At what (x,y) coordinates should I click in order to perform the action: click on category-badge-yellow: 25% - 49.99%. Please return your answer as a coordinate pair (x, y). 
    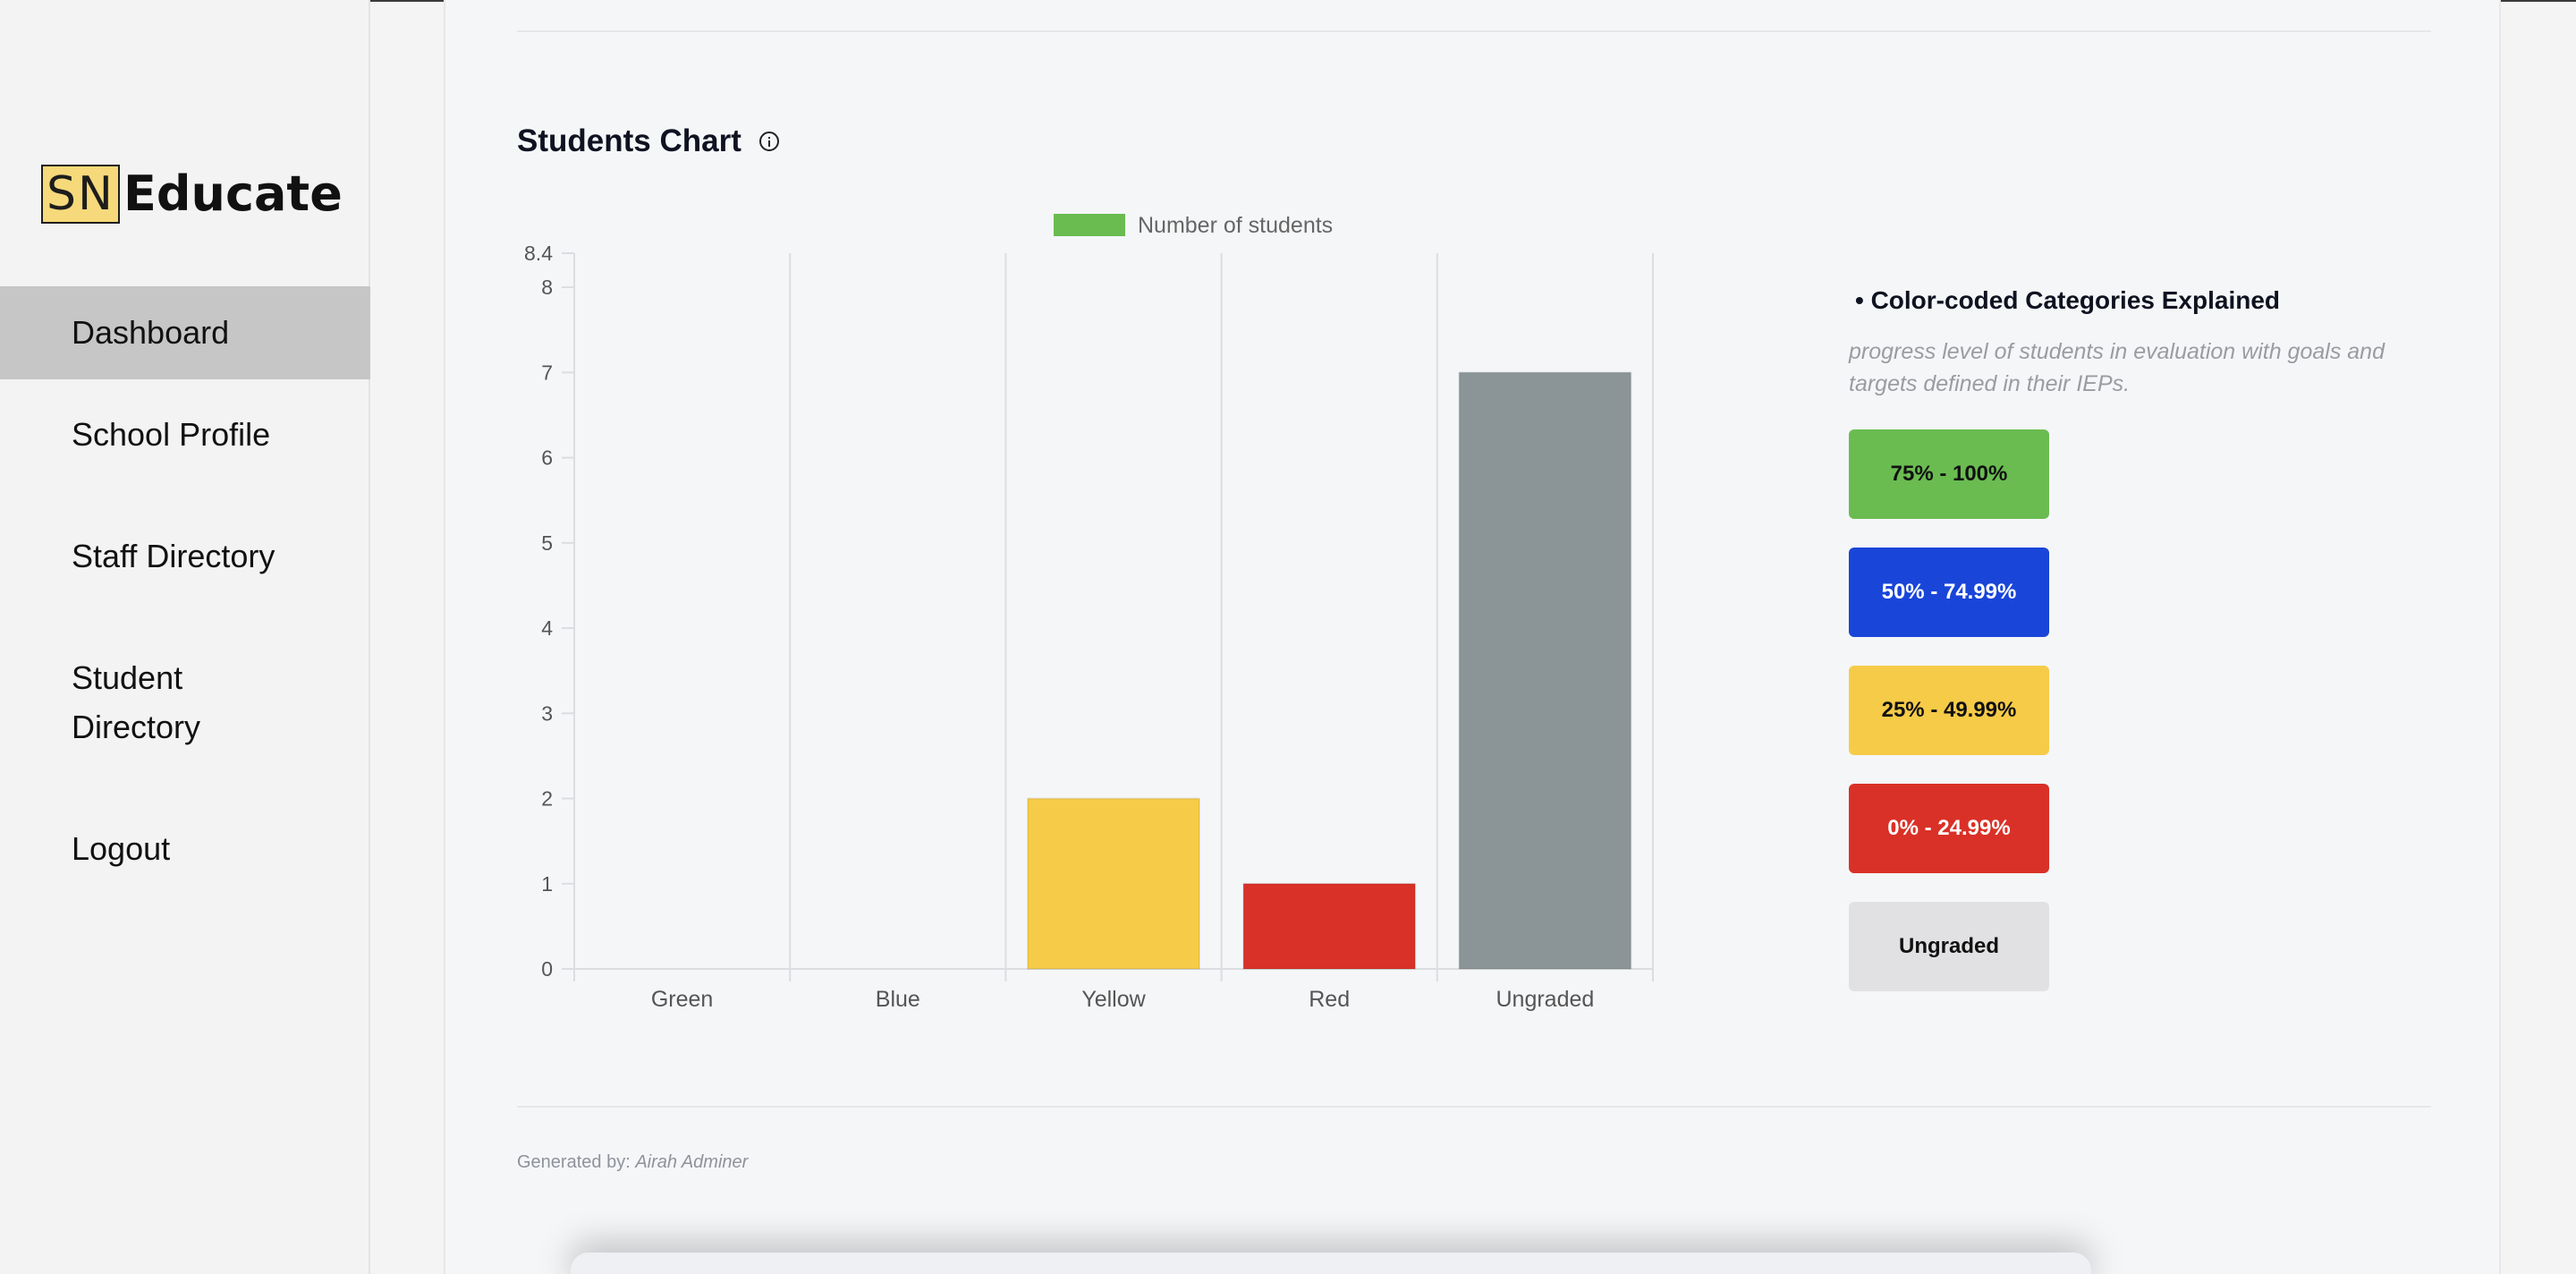
    Looking at the image, I should click on (1949, 710).